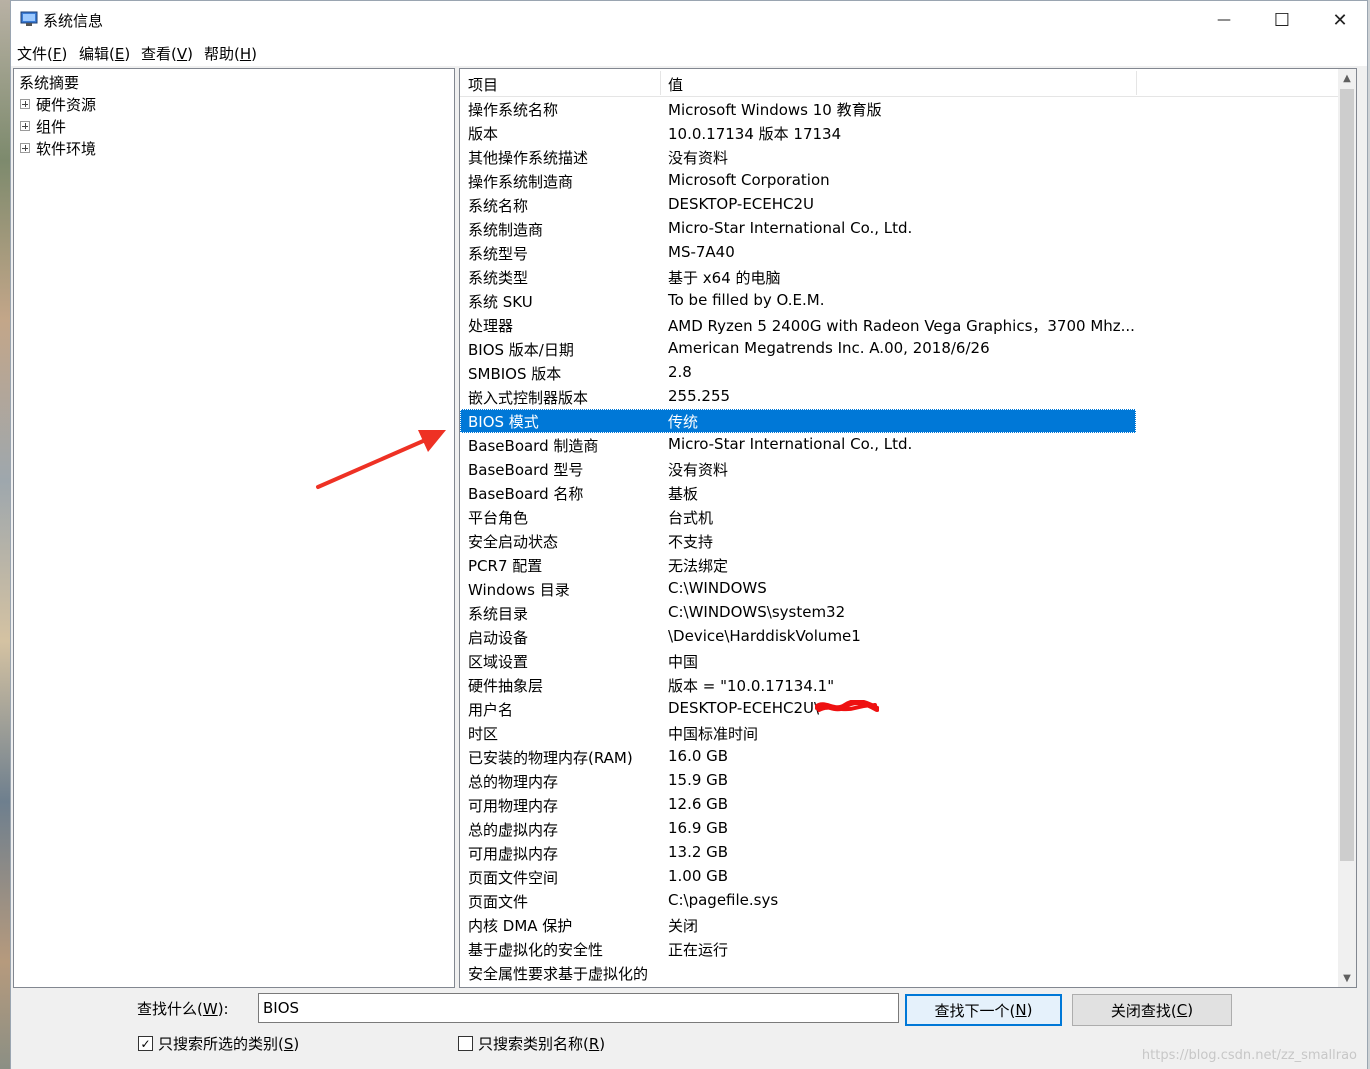 This screenshot has height=1069, width=1370. I want to click on list-row: 系统名称 DESKTOP-ECEHC2U, so click(798, 205).